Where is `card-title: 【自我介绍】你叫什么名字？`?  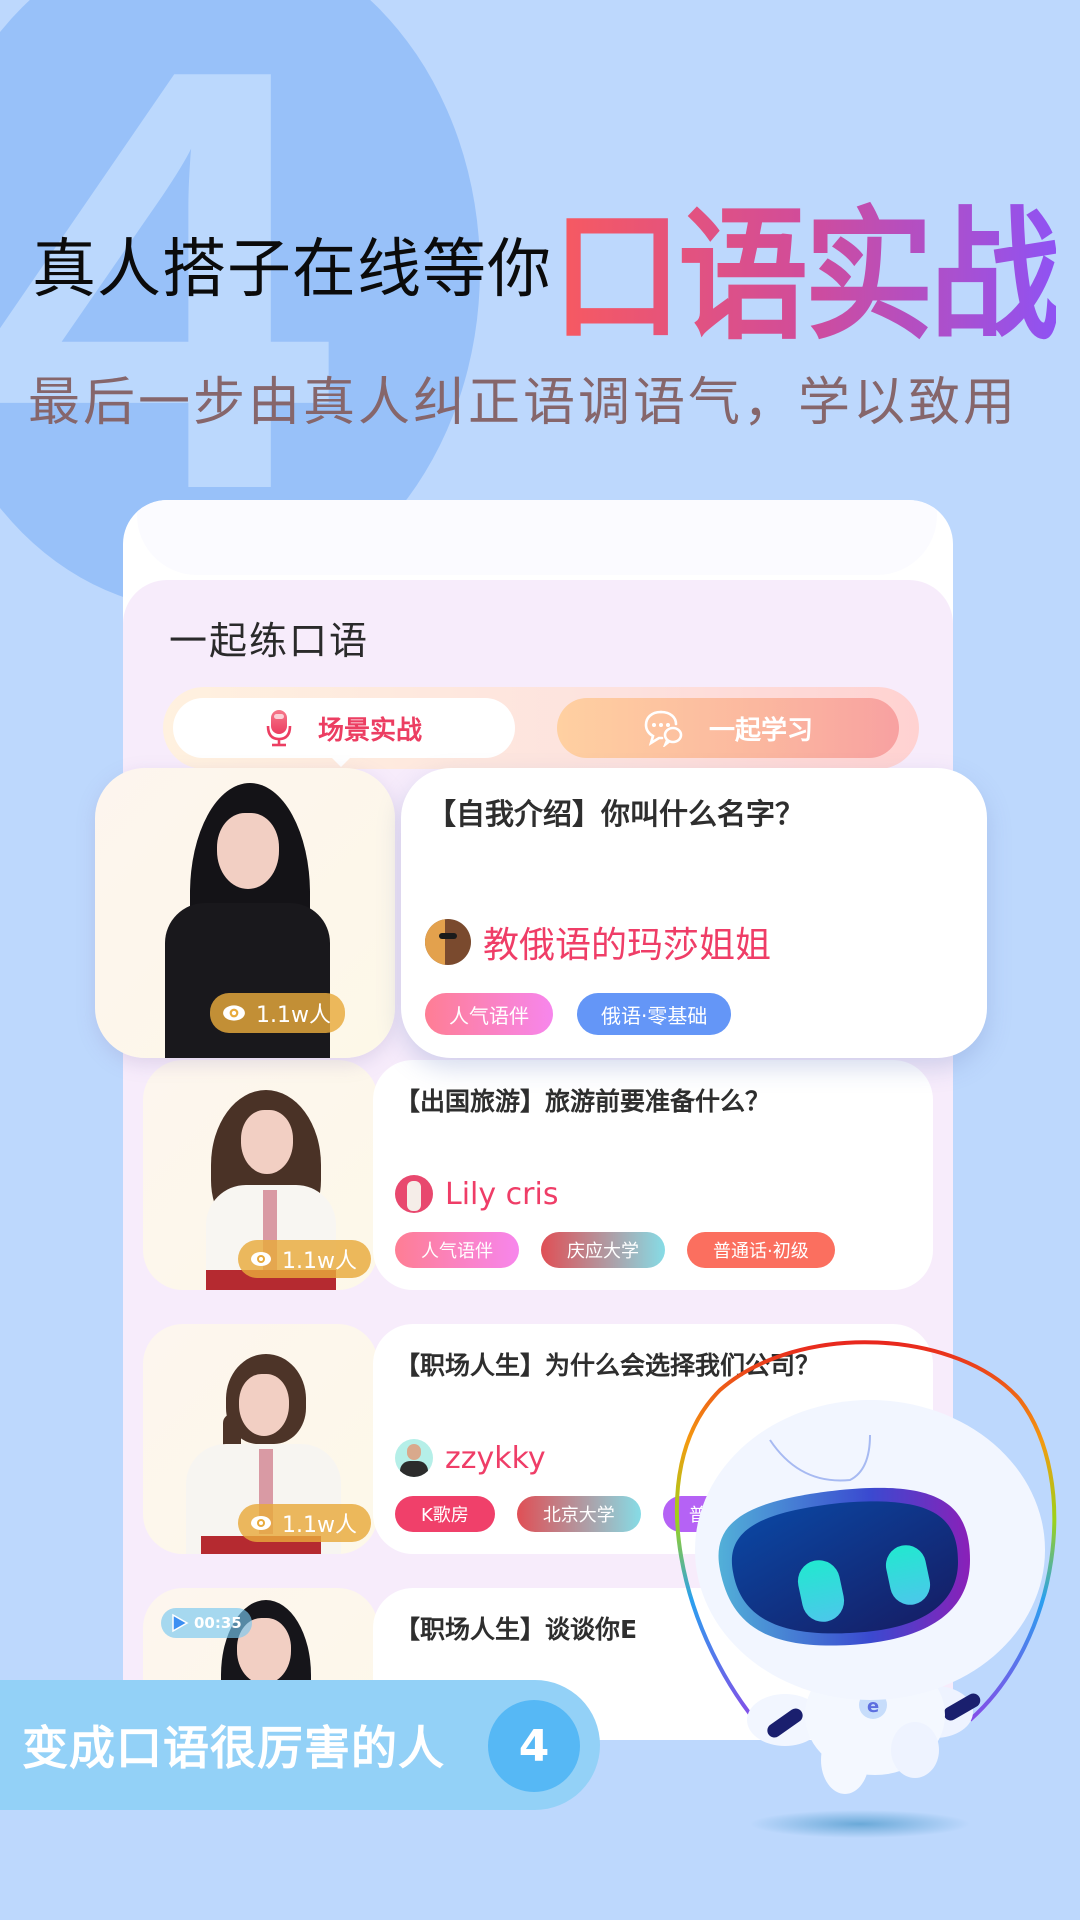 card-title: 【自我介绍】你叫什么名字？ is located at coordinates (616, 814).